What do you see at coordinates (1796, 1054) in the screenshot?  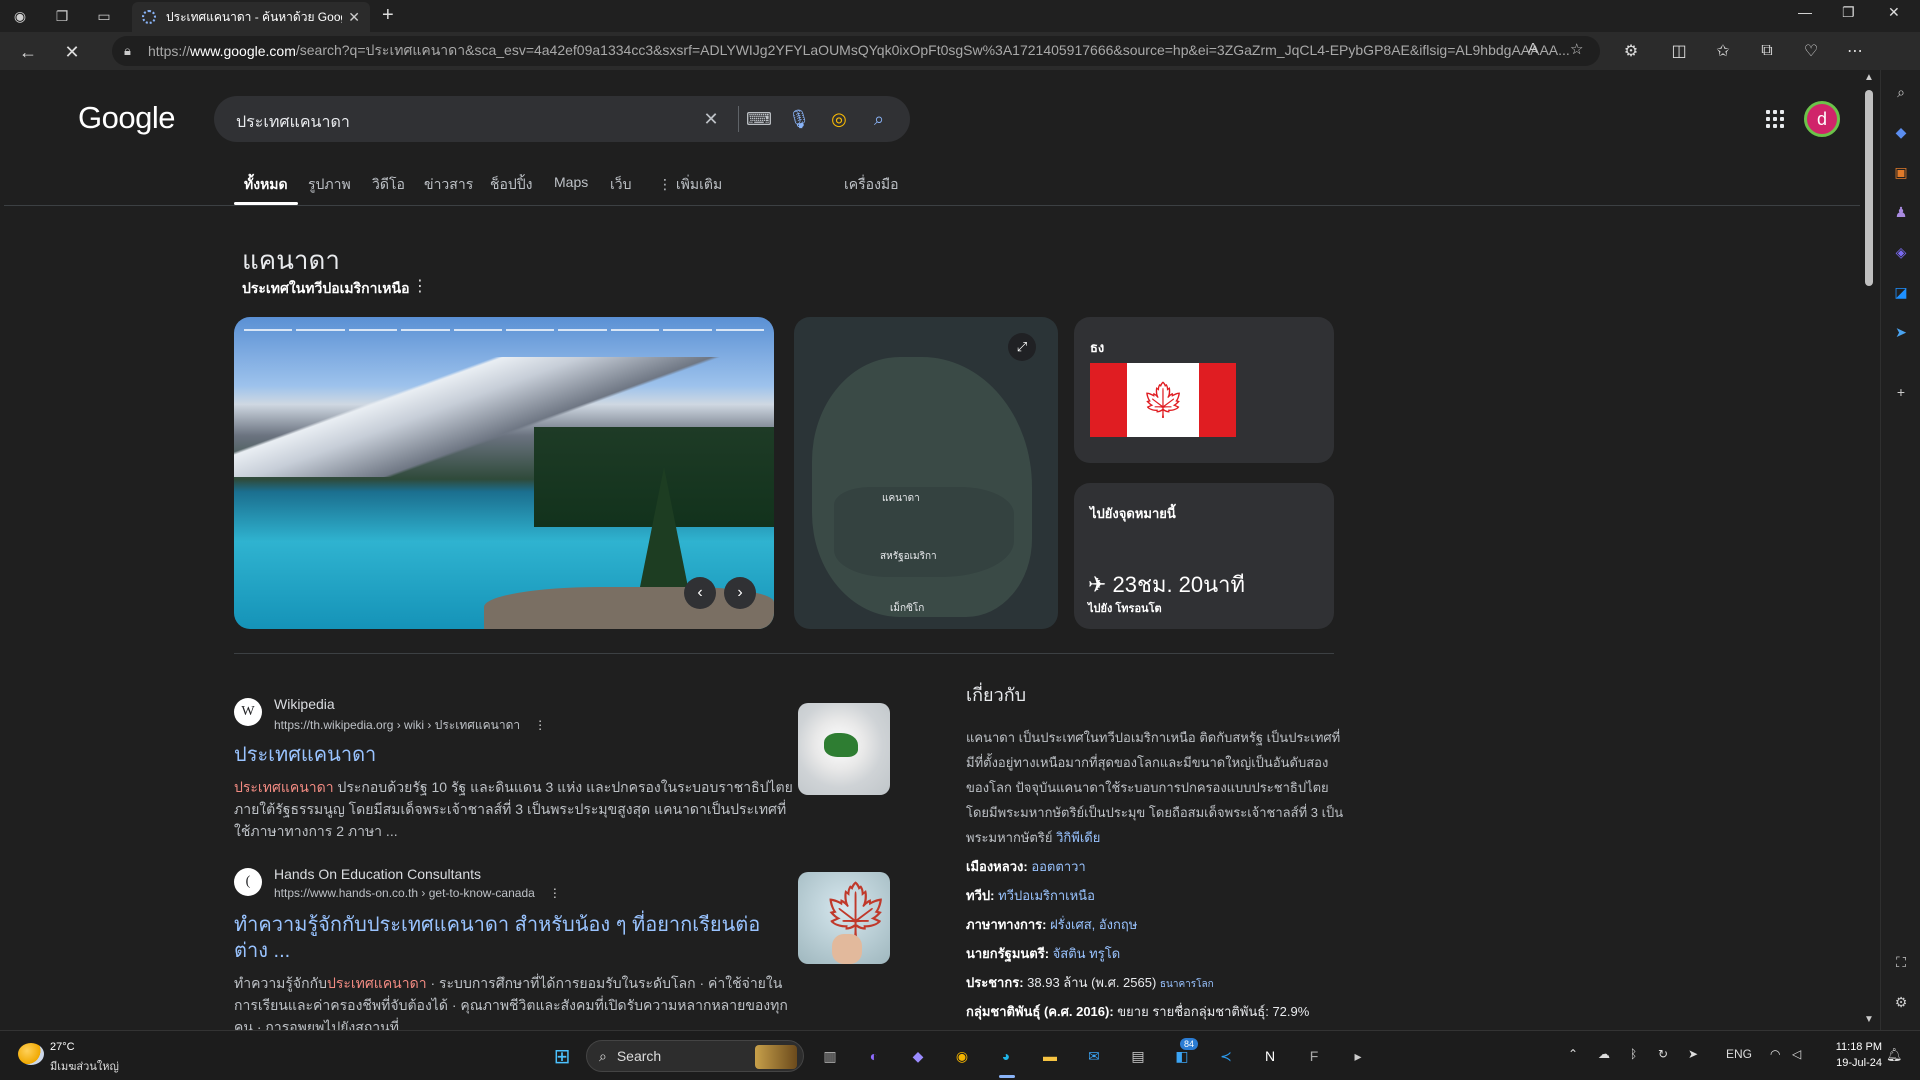 I see `volume-icon: ◁` at bounding box center [1796, 1054].